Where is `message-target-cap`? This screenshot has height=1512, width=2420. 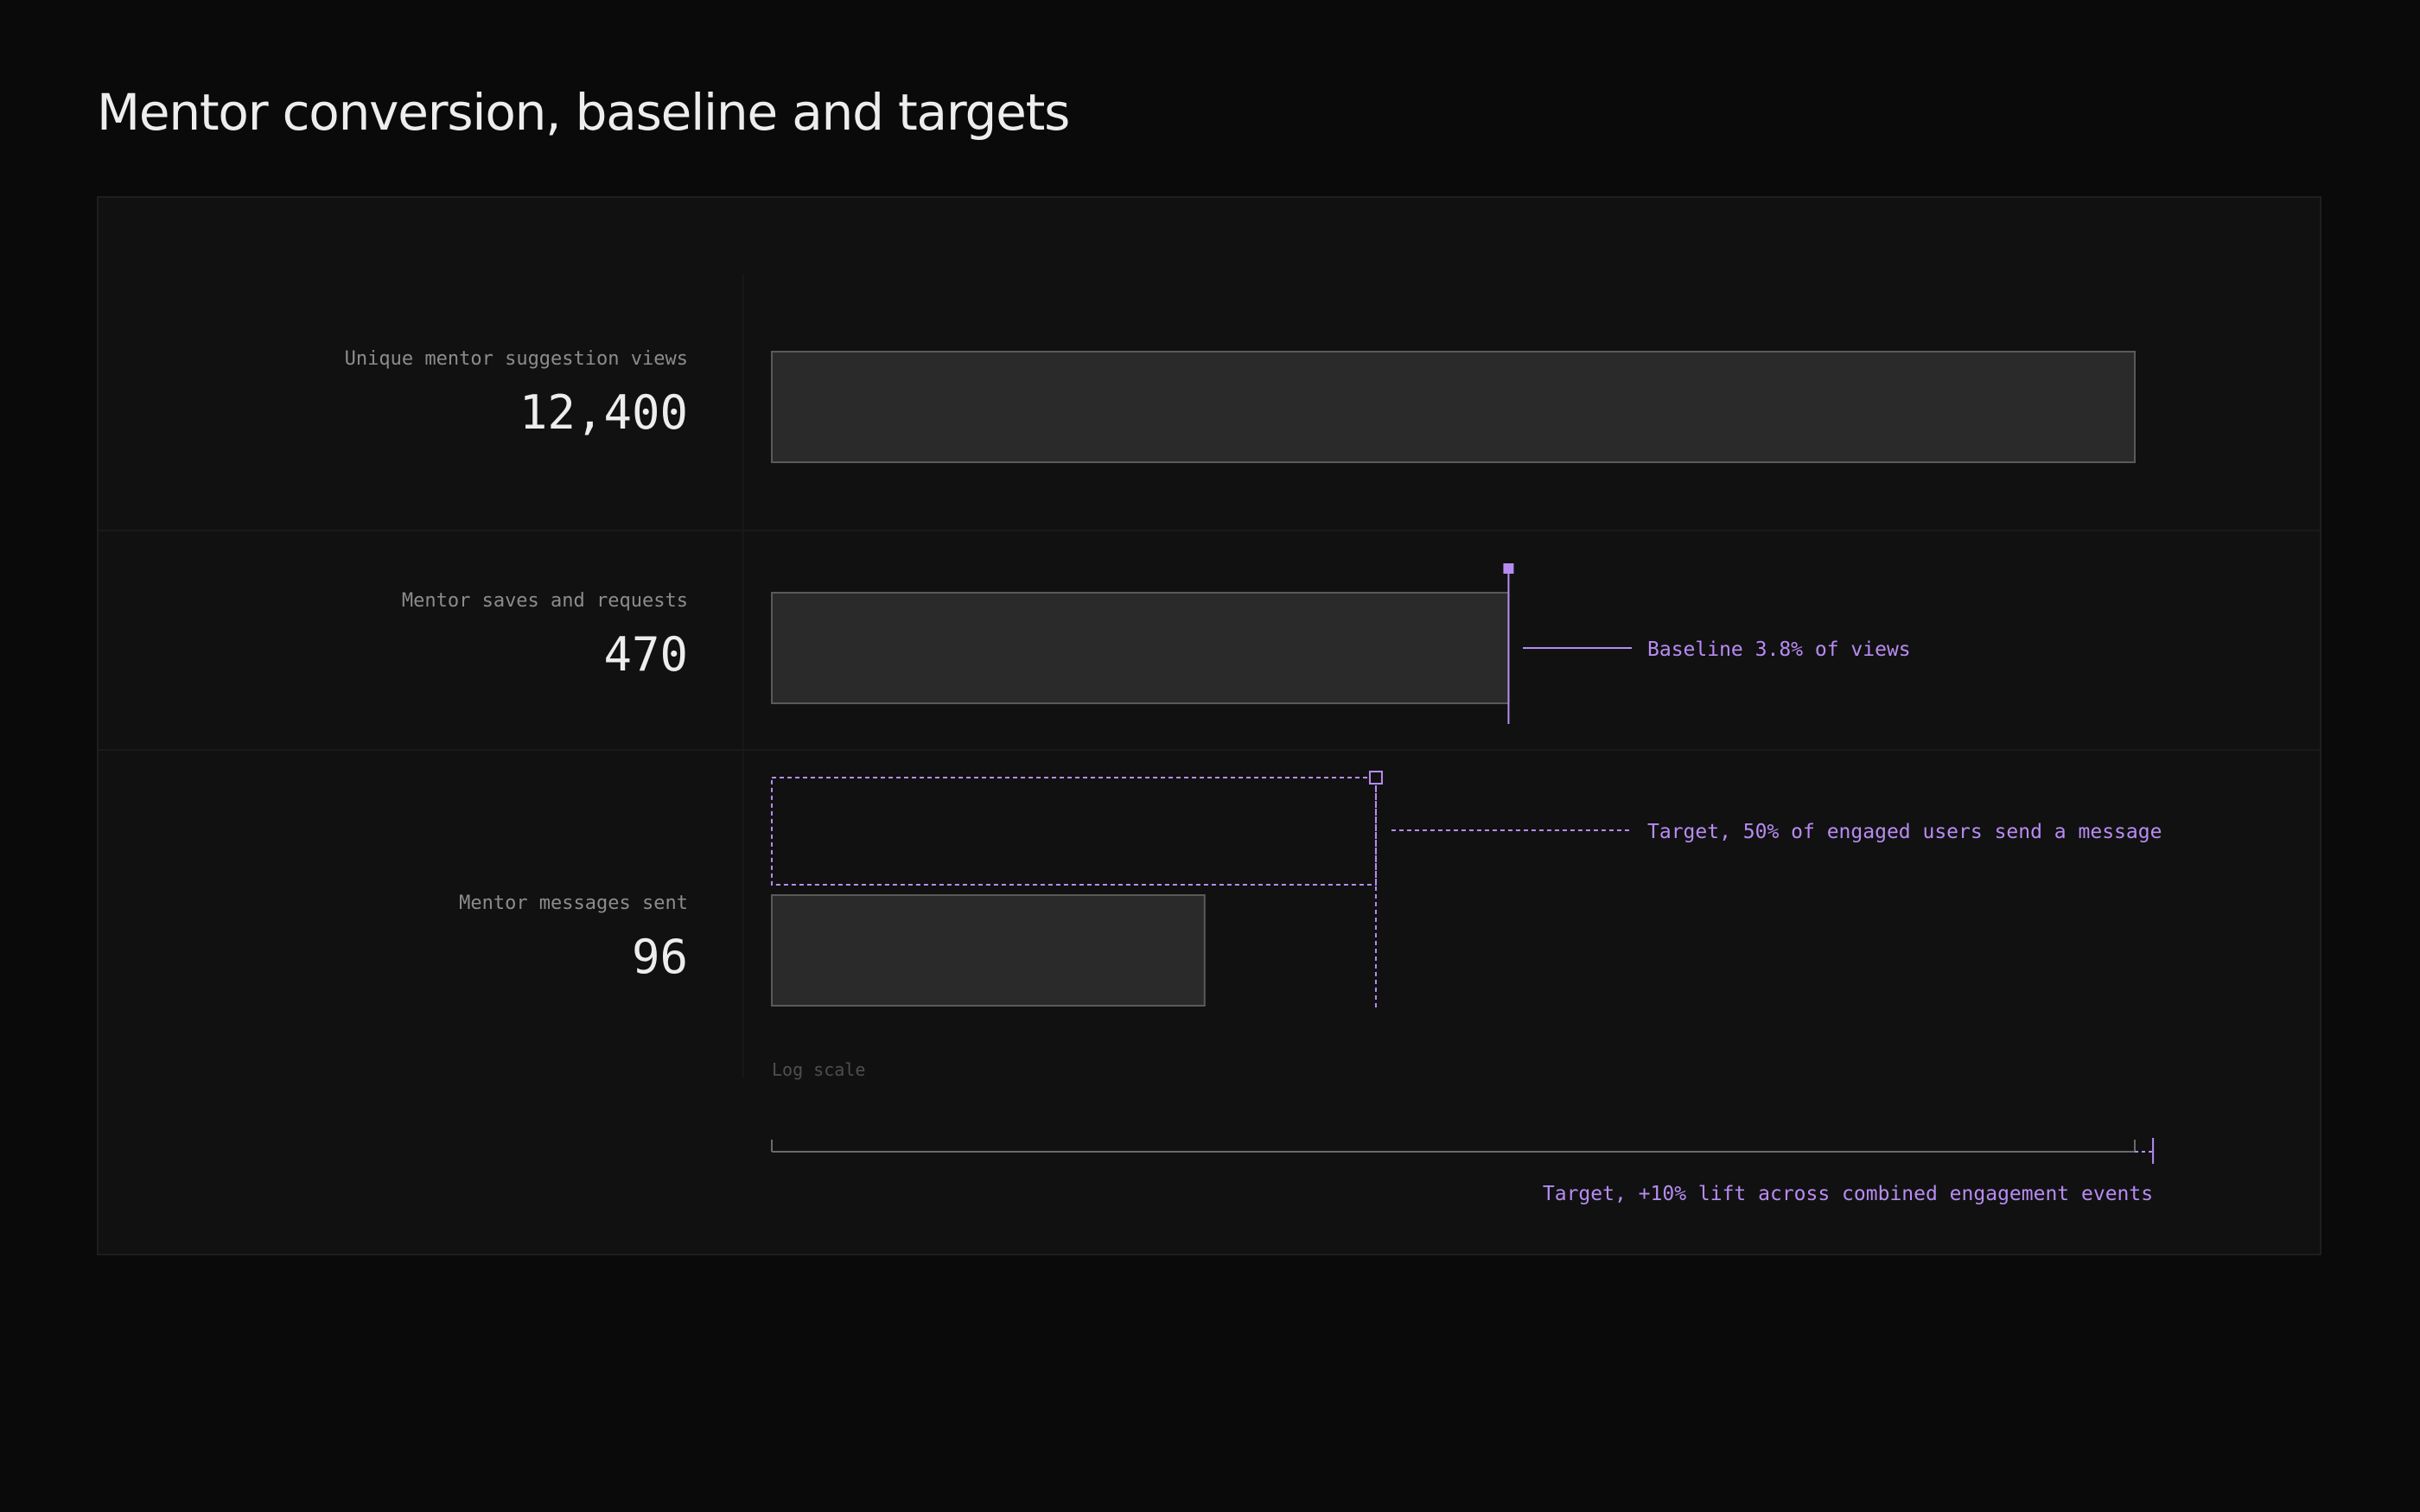
message-target-cap is located at coordinates (1375, 778).